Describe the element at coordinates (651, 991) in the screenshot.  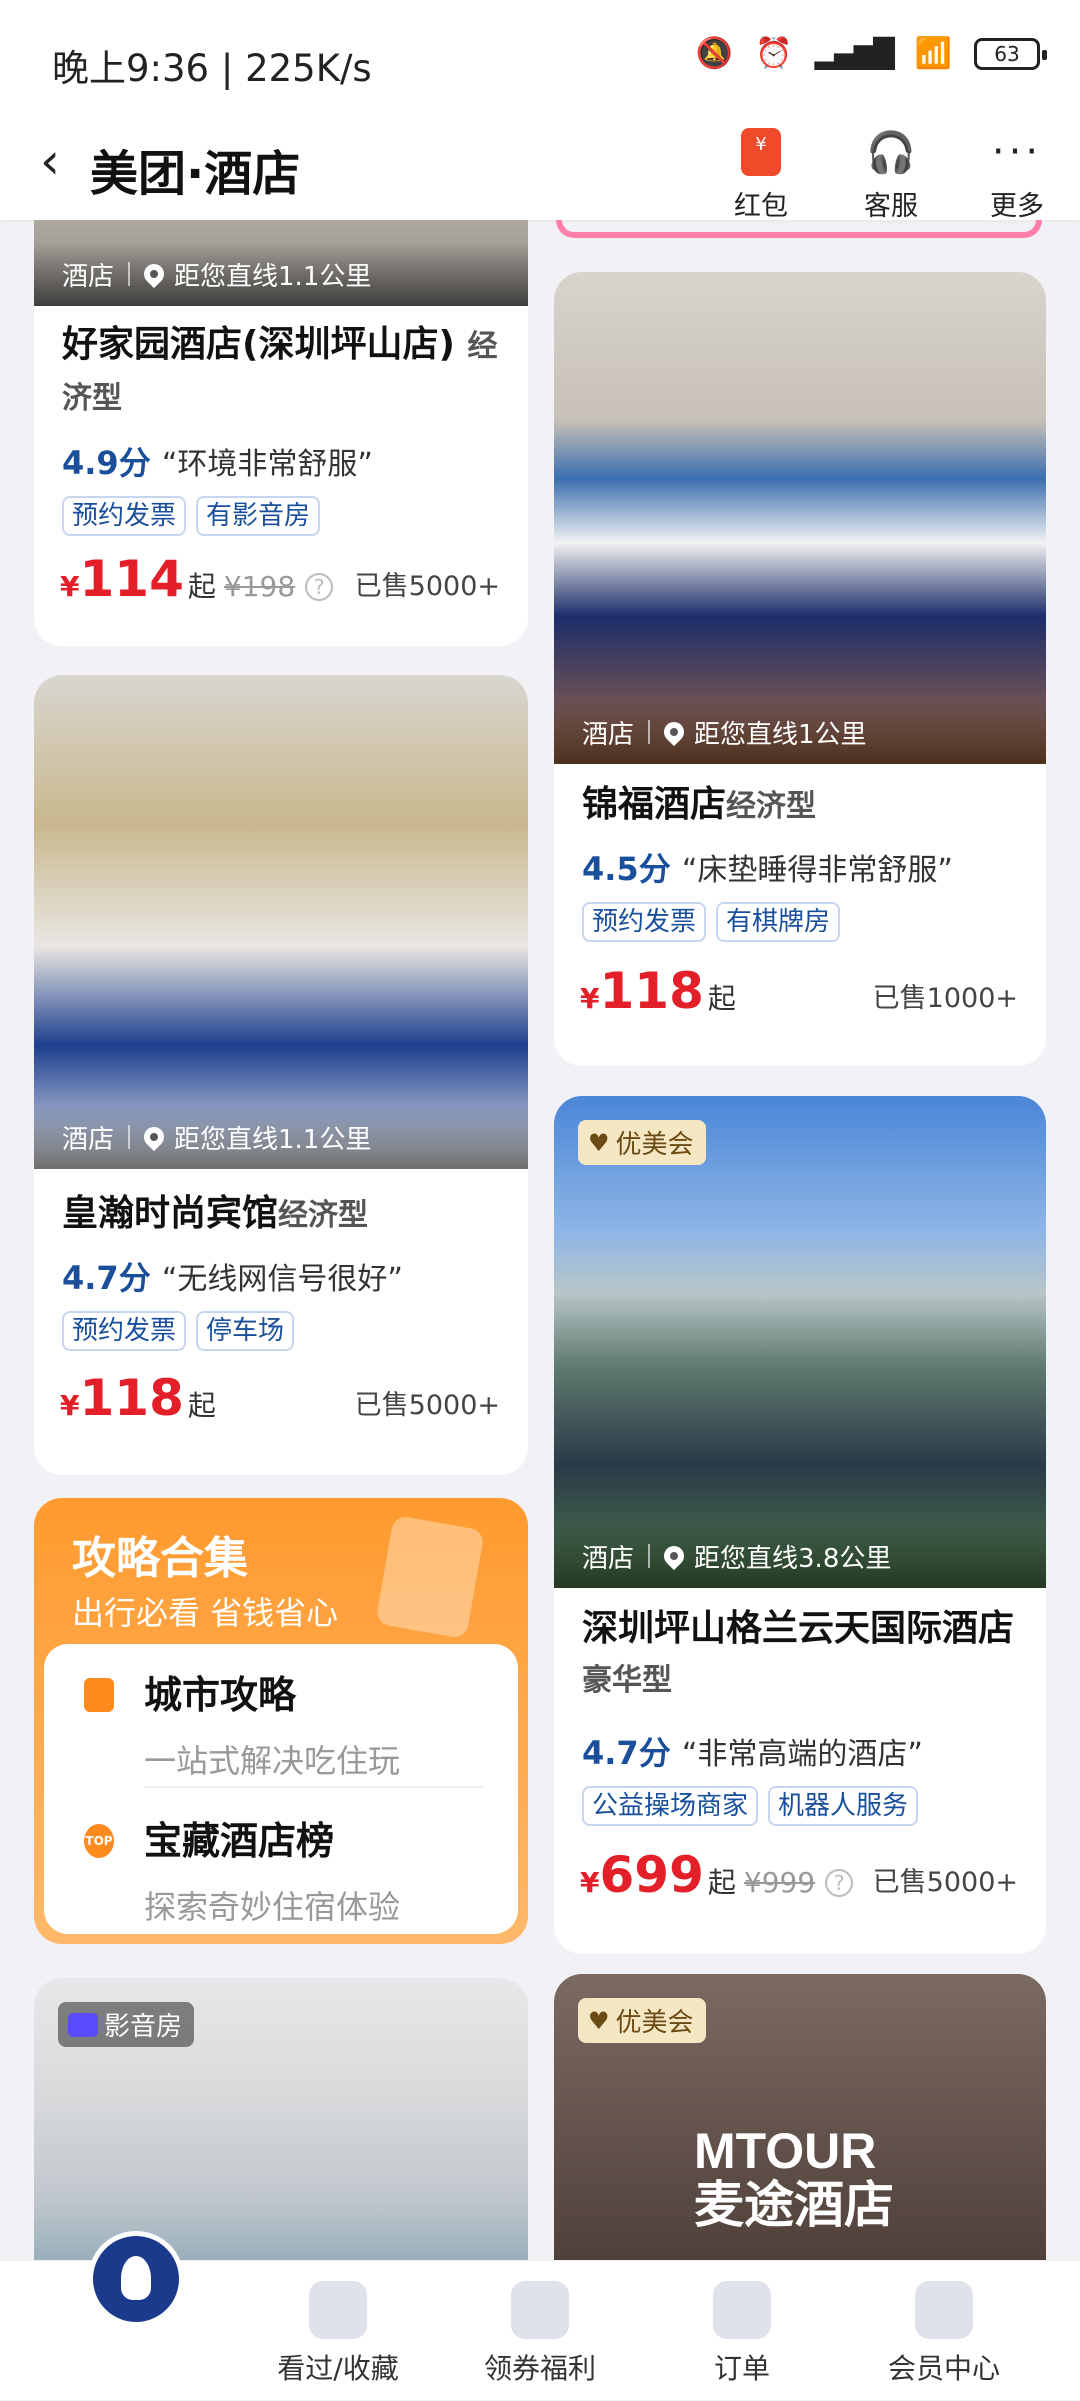
I see `price-value: 118` at that location.